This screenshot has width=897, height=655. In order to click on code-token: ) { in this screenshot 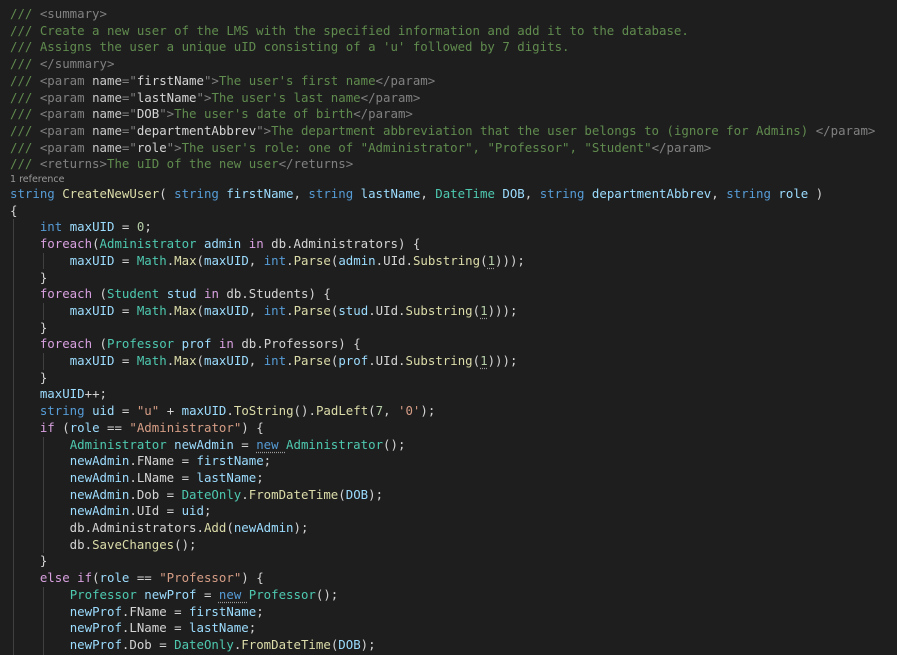, I will do `click(252, 427)`.